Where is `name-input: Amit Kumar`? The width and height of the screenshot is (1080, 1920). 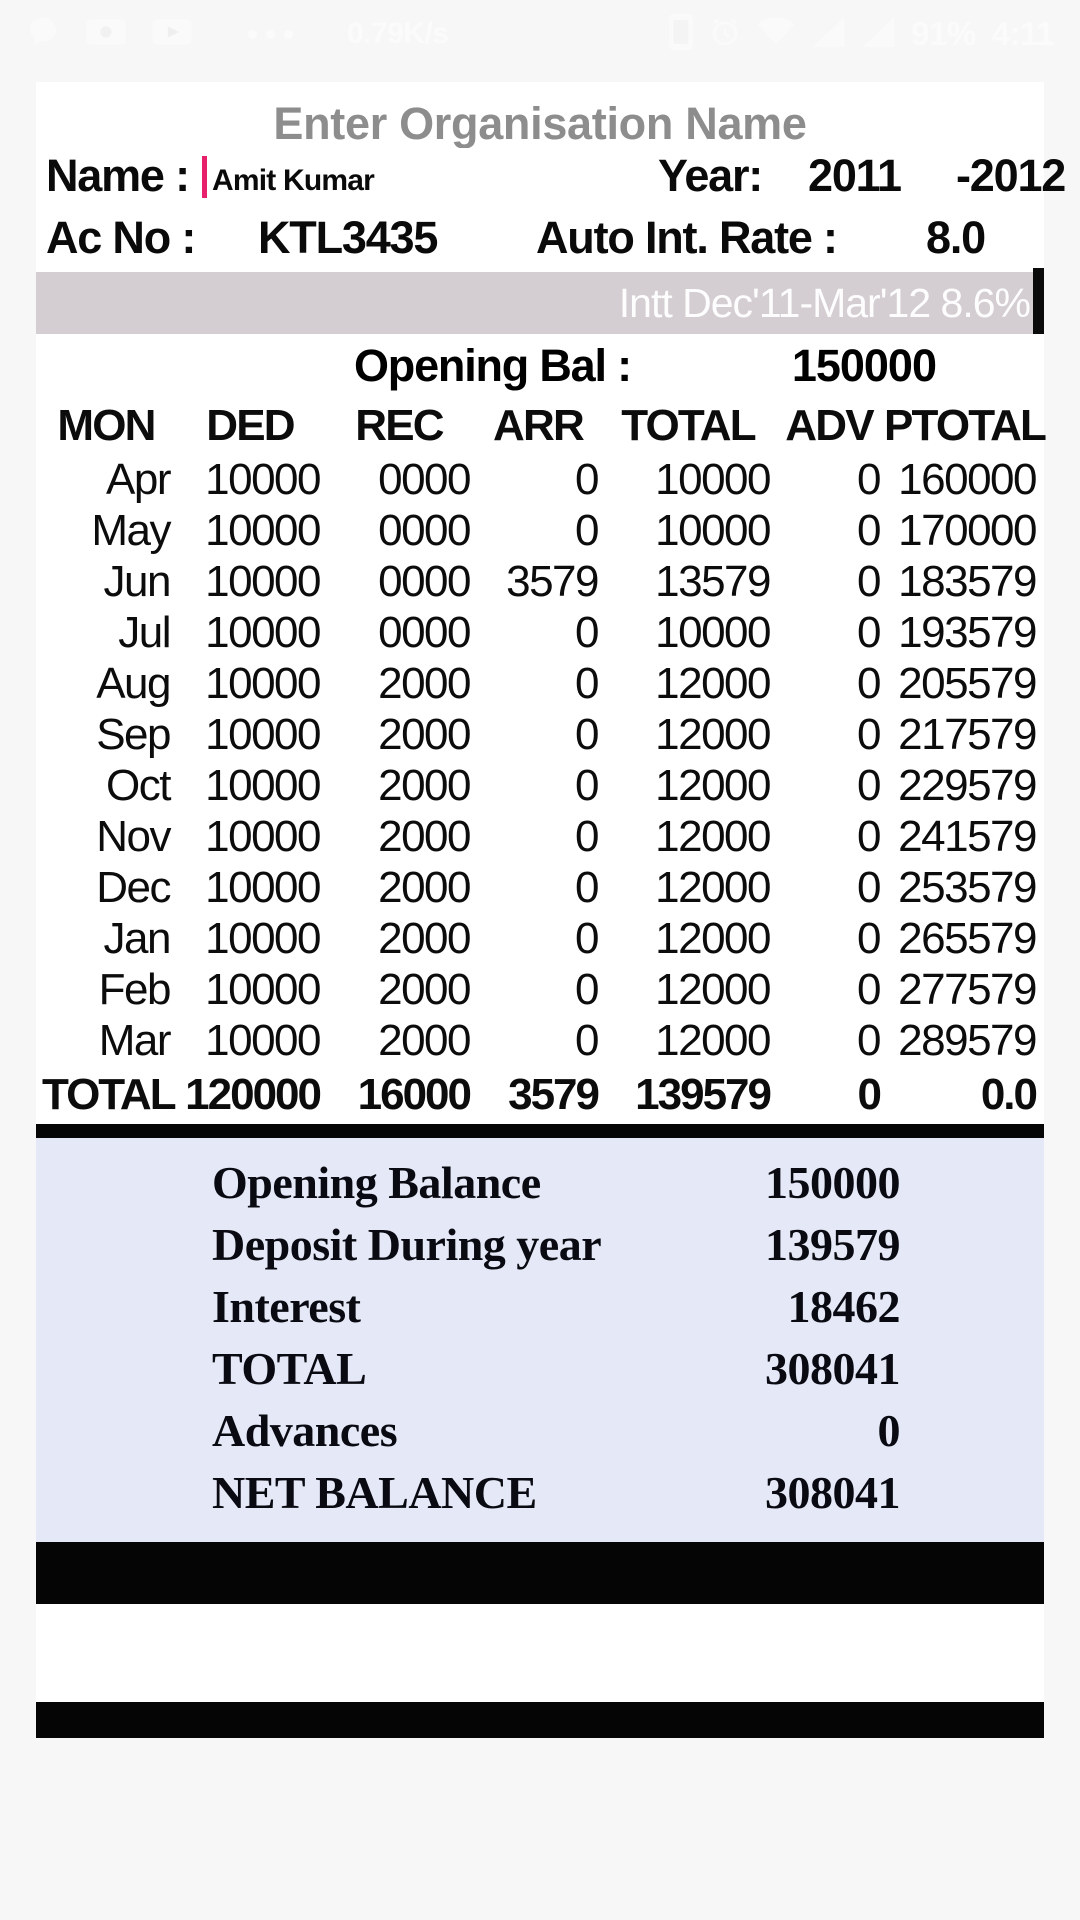
name-input: Amit Kumar is located at coordinates (293, 181).